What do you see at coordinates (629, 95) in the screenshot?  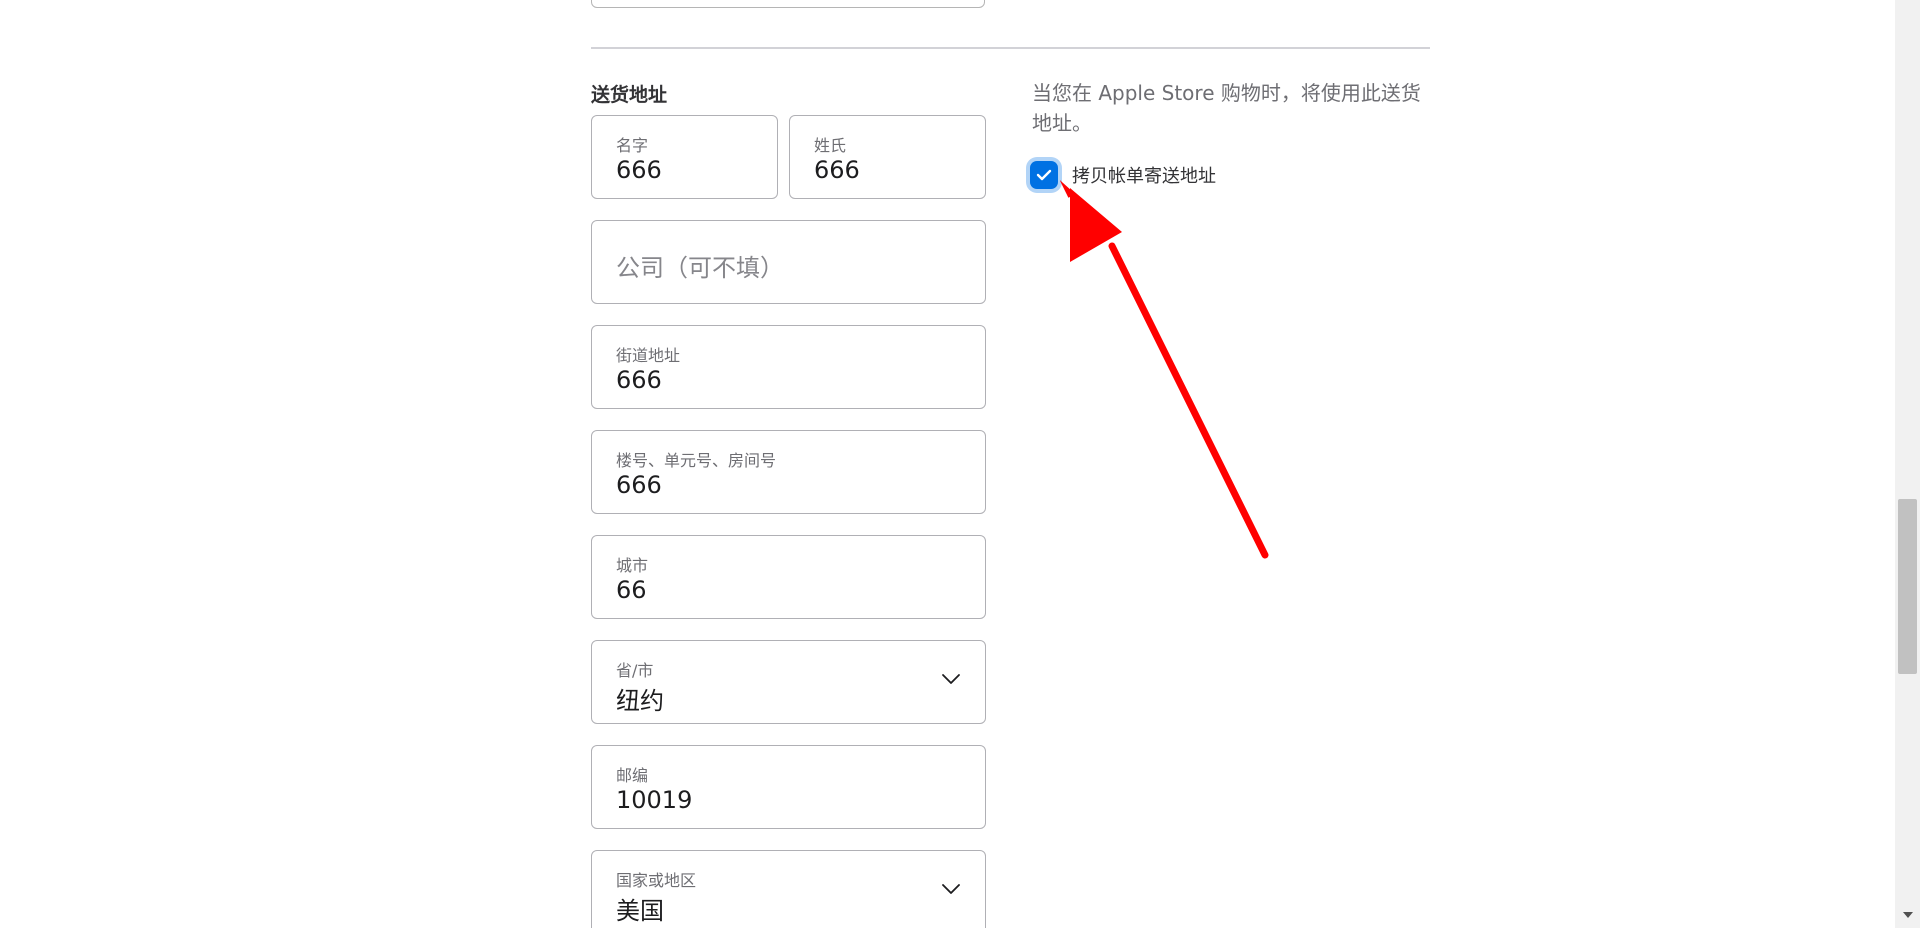 I see `shipping-section-title: 送货地址` at bounding box center [629, 95].